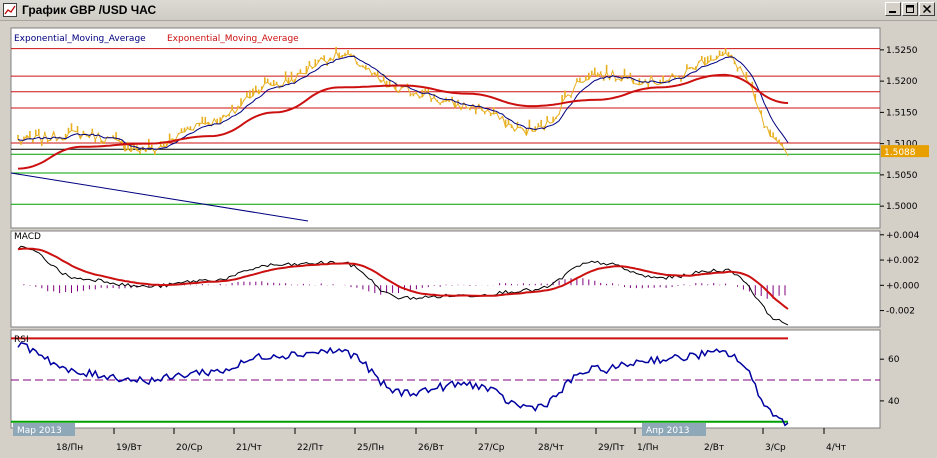 The image size is (937, 458). What do you see at coordinates (714, 448) in the screenshot?
I see `time-tick-label: 2/Вт` at bounding box center [714, 448].